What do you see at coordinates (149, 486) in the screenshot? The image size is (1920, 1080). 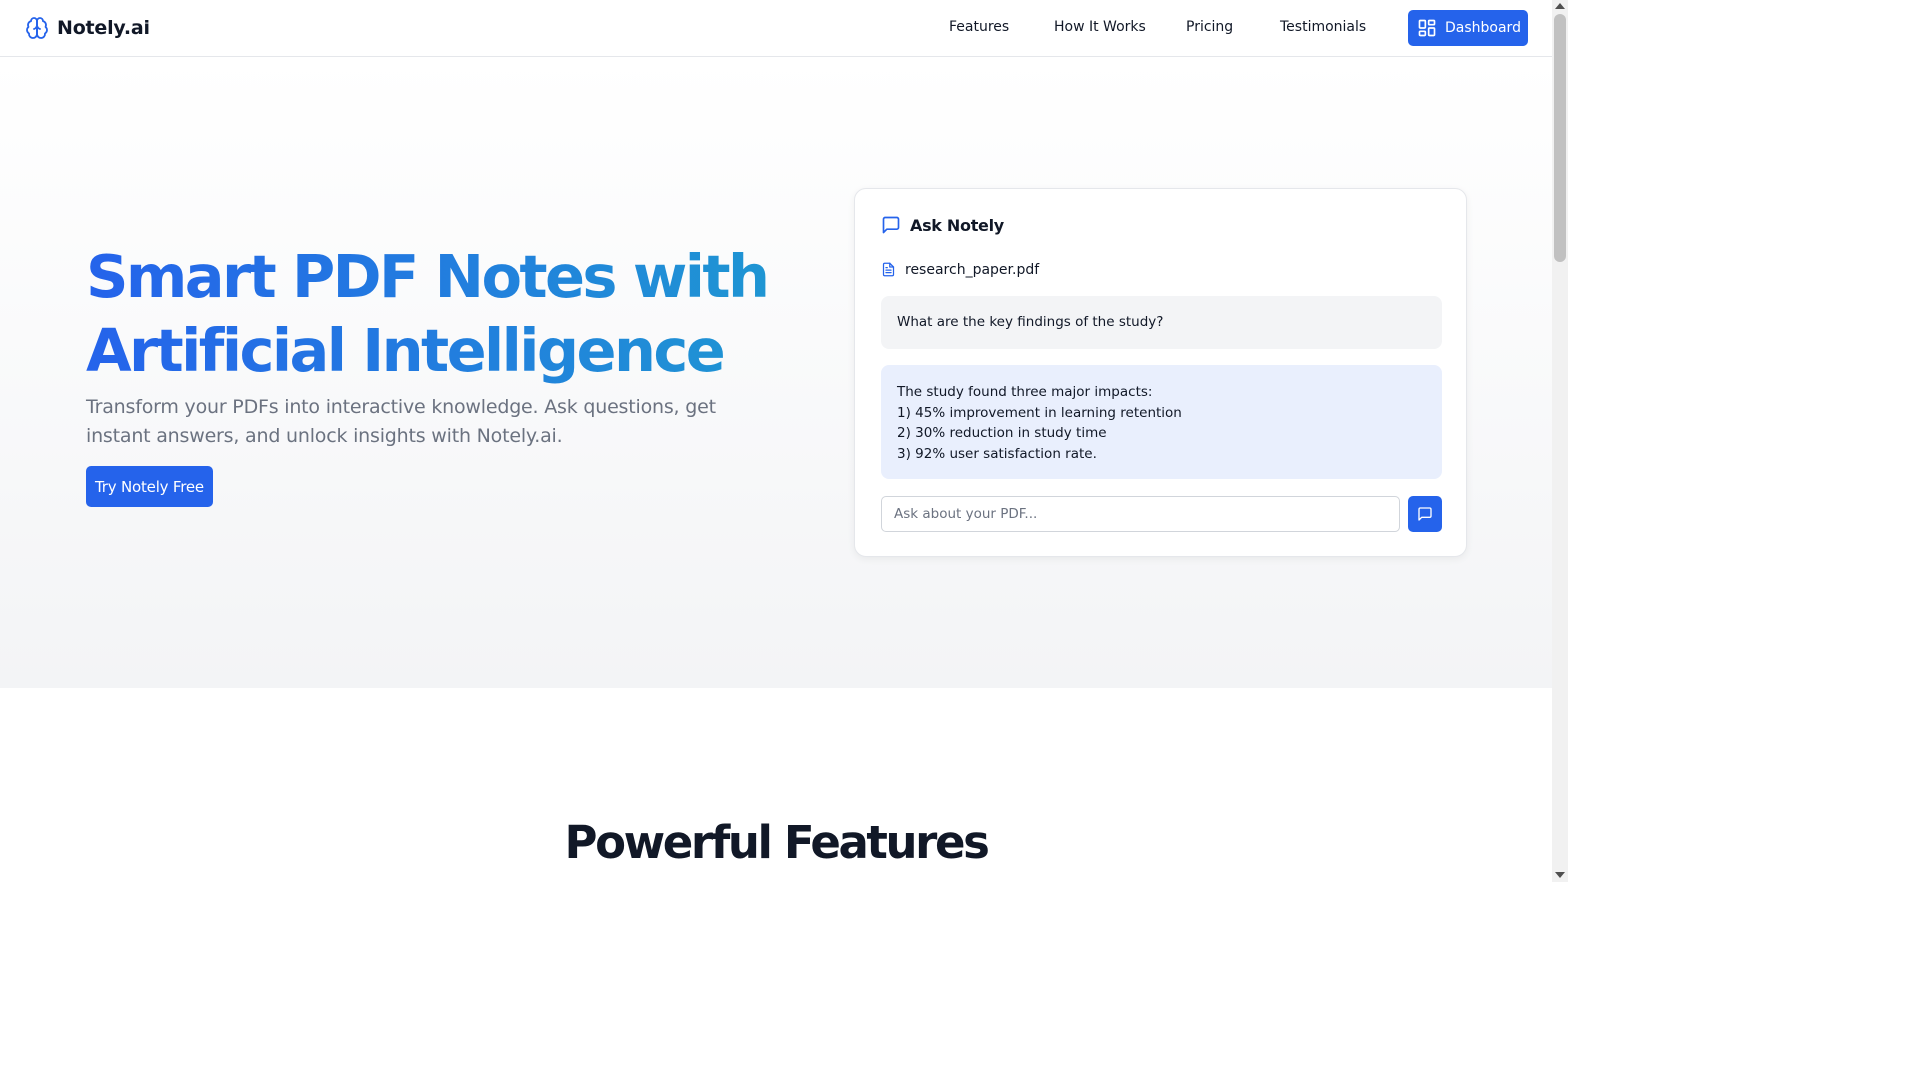 I see `try-notely-free-button: Try Notely Free` at bounding box center [149, 486].